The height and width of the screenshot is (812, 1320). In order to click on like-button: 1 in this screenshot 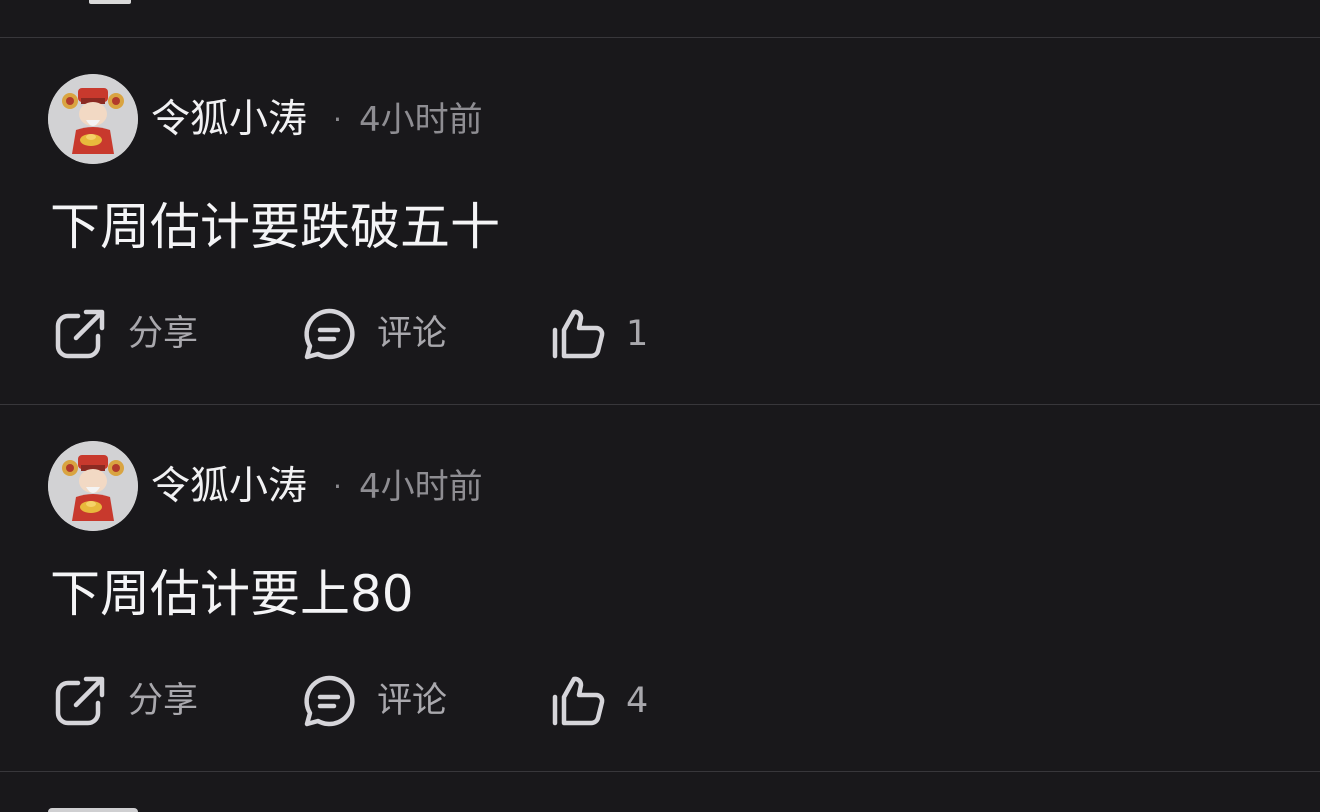, I will do `click(599, 334)`.